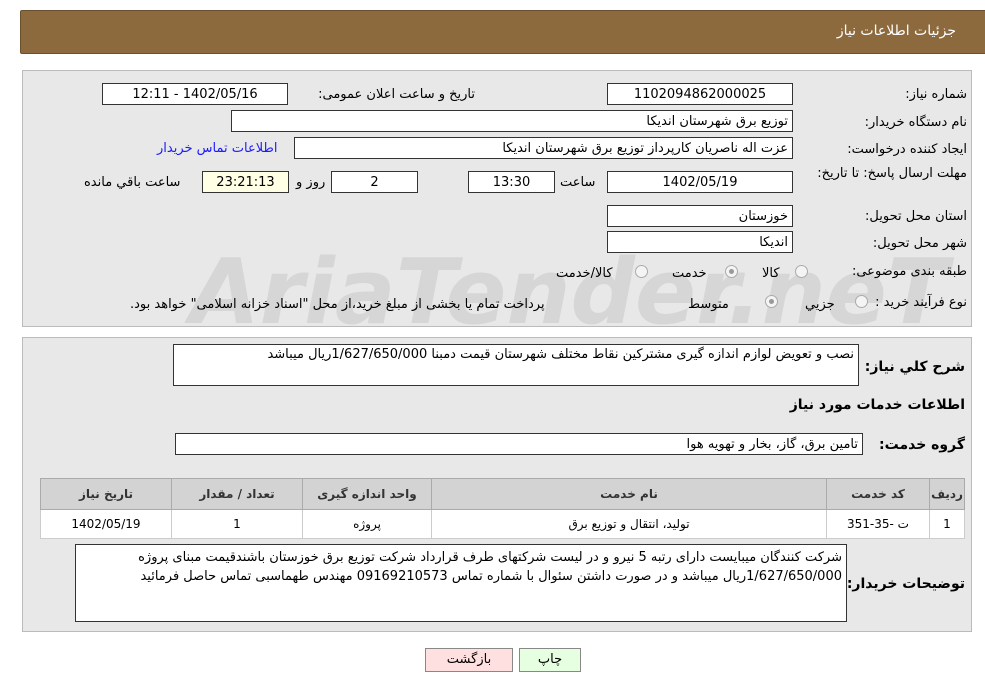 Image resolution: width=985 pixels, height=691 pixels. I want to click on process-radio-medium, so click(771, 301).